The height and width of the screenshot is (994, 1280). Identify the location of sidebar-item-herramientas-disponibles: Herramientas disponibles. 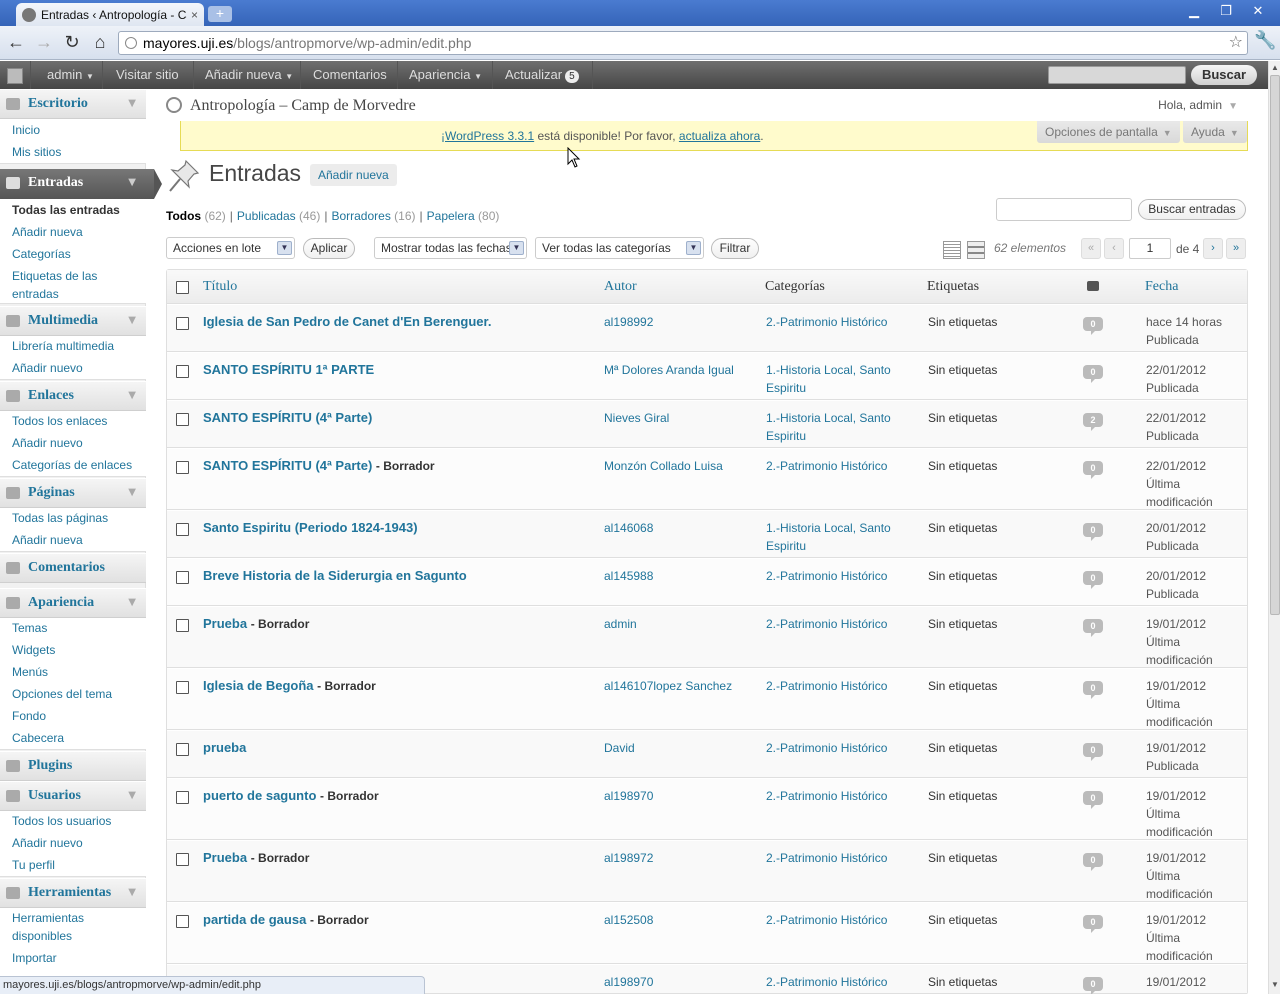
(67, 927).